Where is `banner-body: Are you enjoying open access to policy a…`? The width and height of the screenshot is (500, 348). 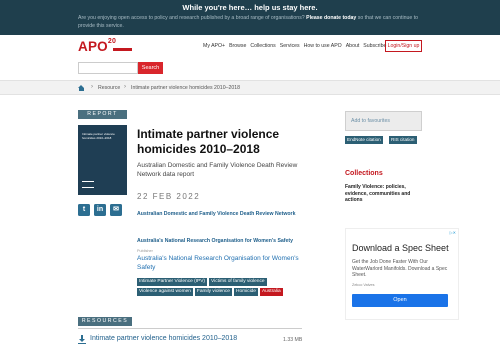
banner-body: Are you enjoying open access to policy a… is located at coordinates (191, 18).